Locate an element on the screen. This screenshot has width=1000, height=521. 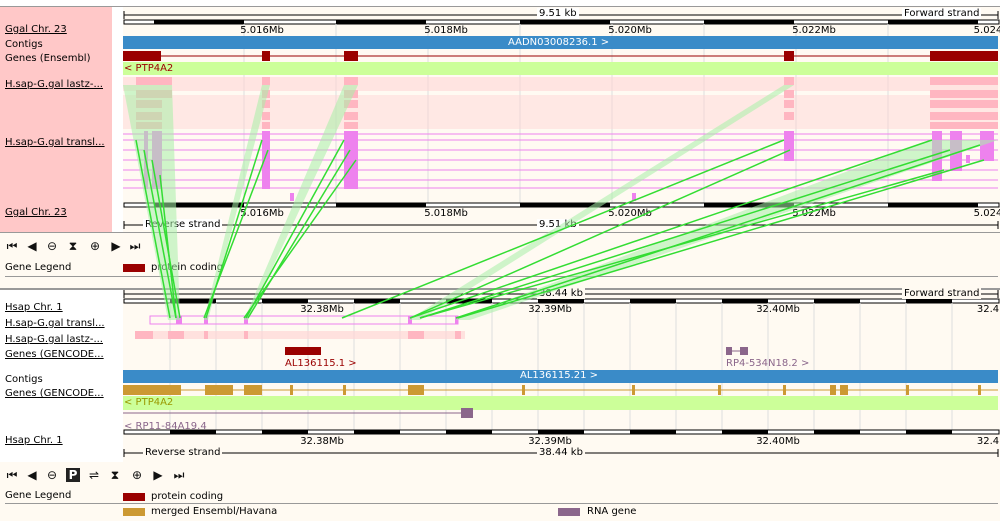
bottom-bottom-tick-3: 32.40Mb is located at coordinates (778, 441).